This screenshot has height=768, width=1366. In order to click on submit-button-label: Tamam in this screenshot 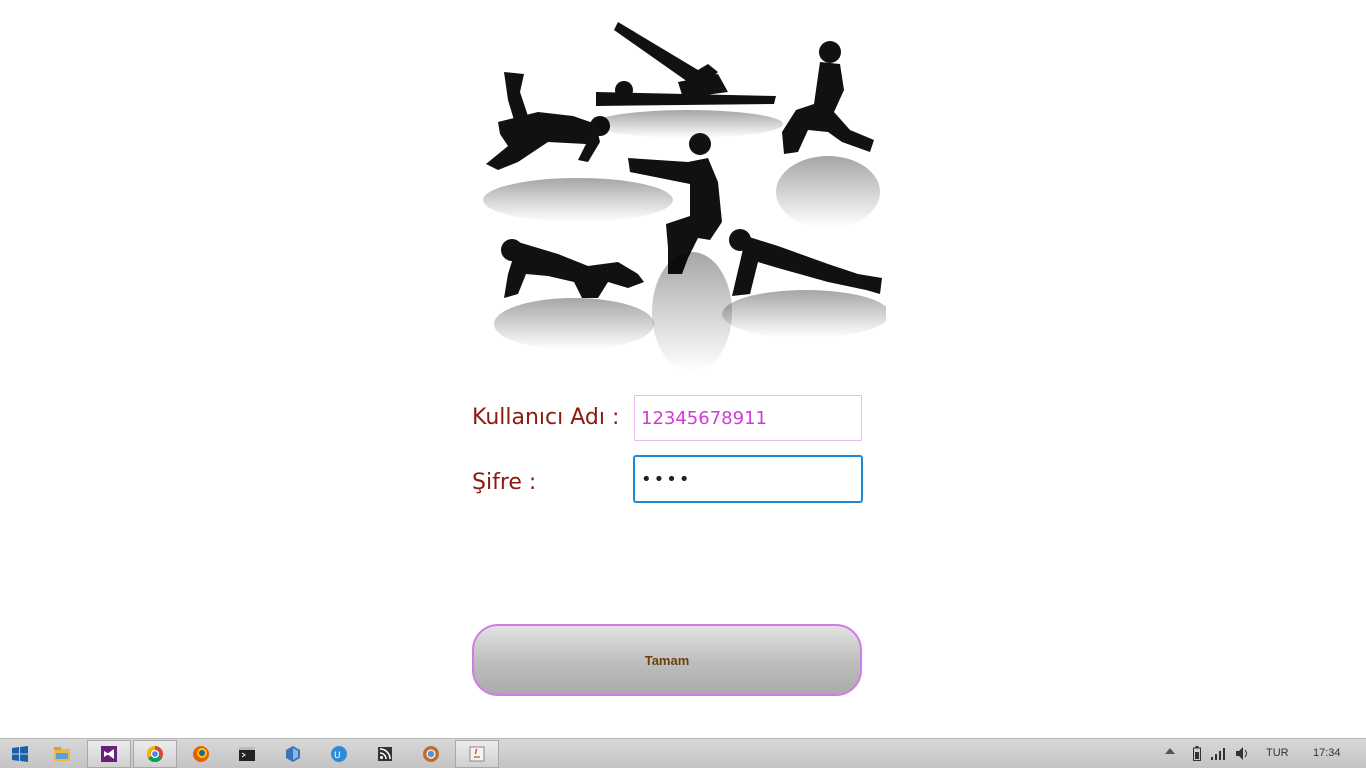, I will do `click(667, 660)`.